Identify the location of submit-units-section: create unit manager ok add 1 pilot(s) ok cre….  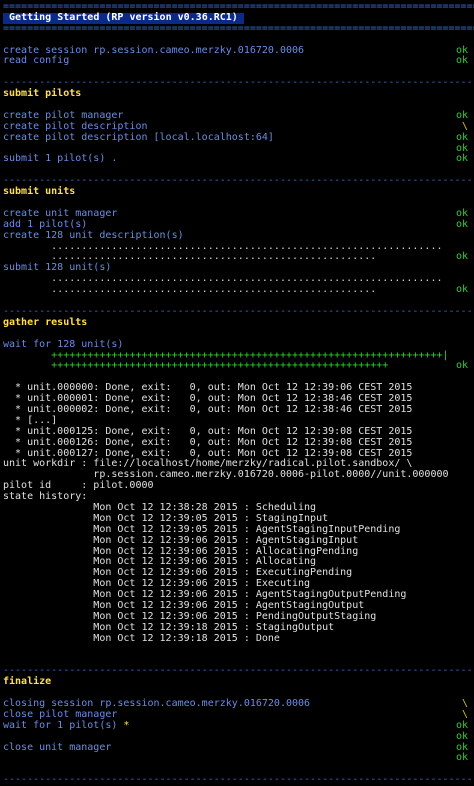
(237, 252).